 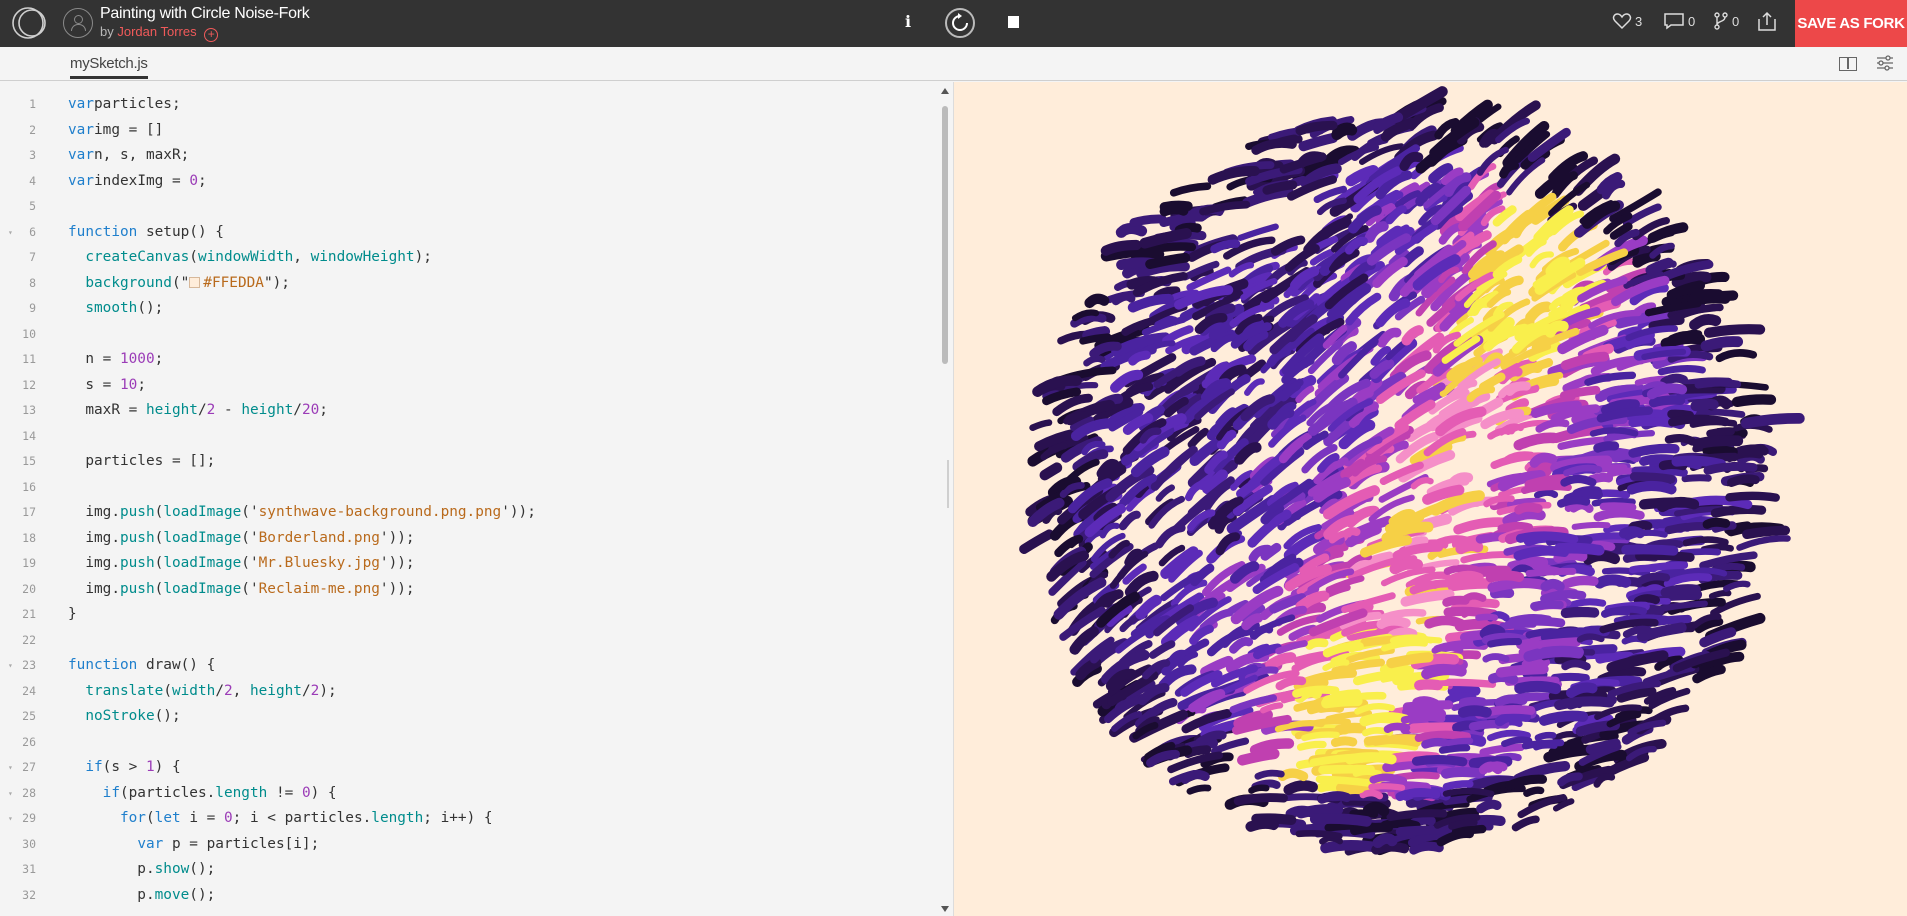 What do you see at coordinates (1679, 22) in the screenshot?
I see `comments-button: 0` at bounding box center [1679, 22].